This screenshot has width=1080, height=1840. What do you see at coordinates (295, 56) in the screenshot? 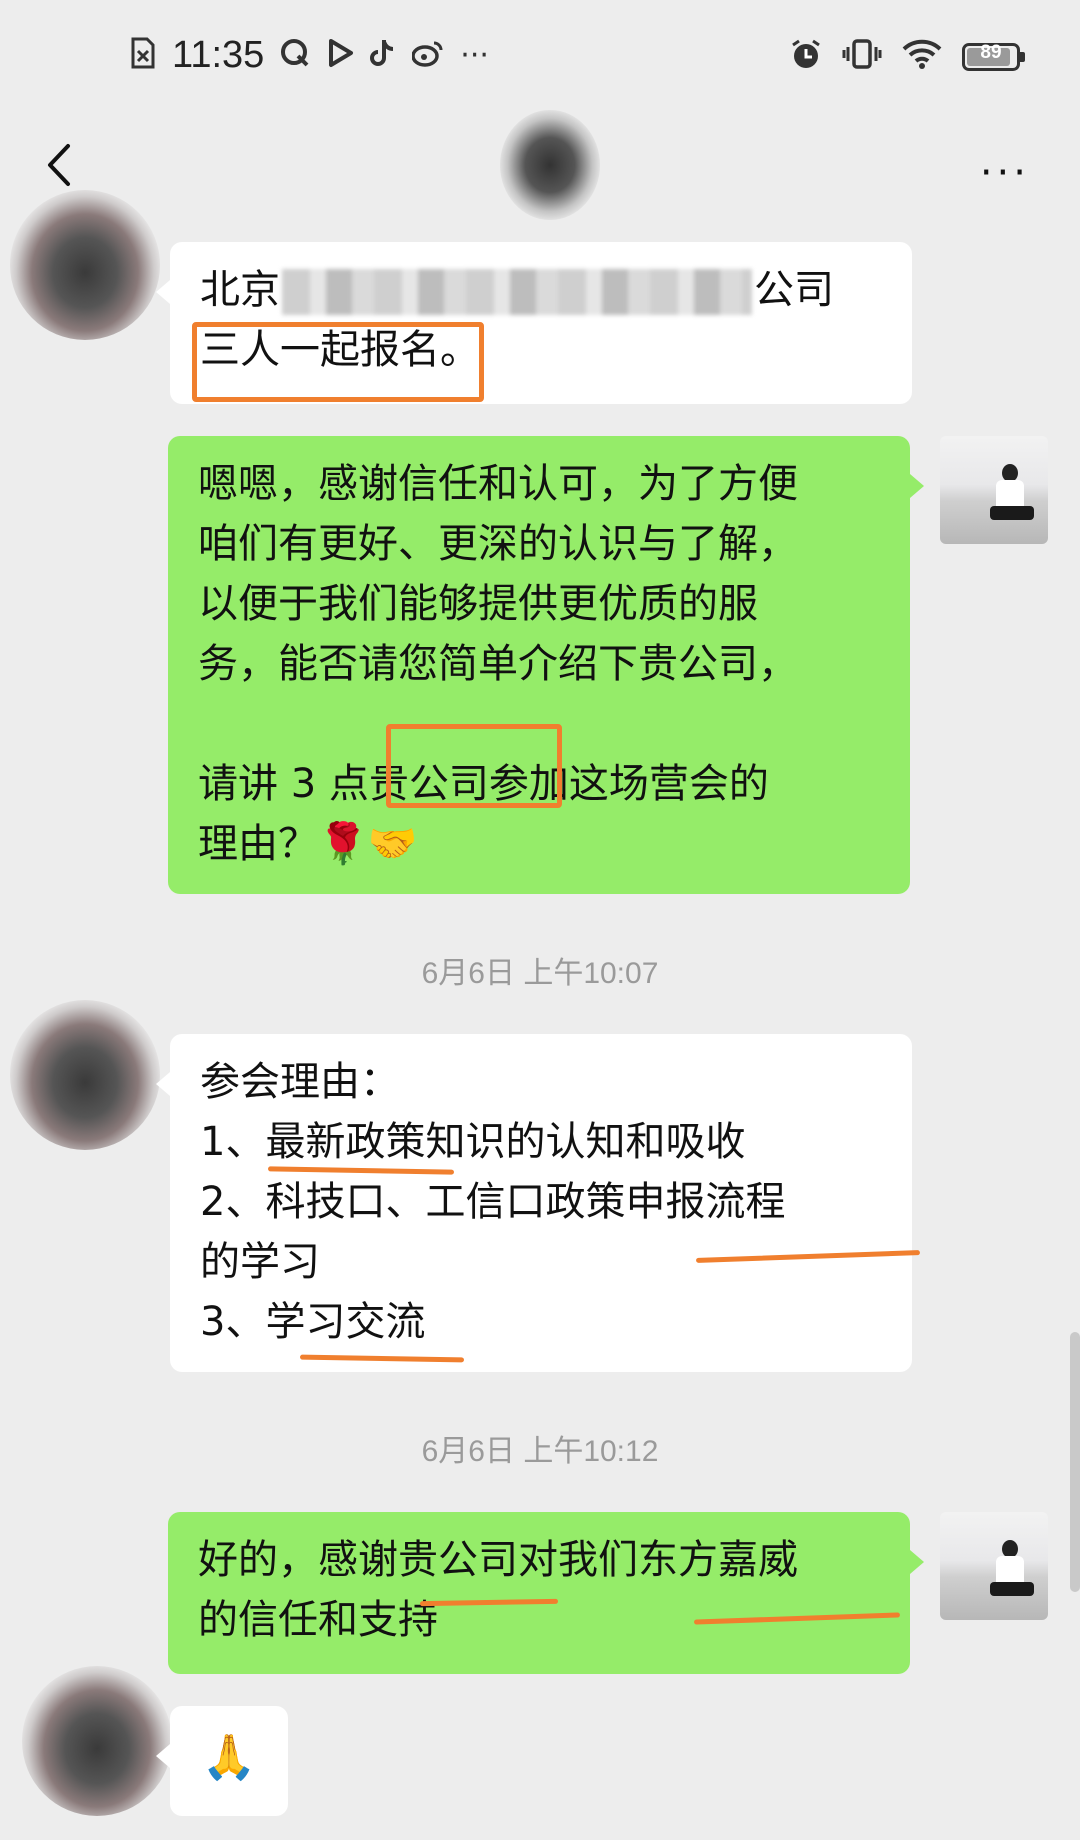
I see `q-app-icon` at bounding box center [295, 56].